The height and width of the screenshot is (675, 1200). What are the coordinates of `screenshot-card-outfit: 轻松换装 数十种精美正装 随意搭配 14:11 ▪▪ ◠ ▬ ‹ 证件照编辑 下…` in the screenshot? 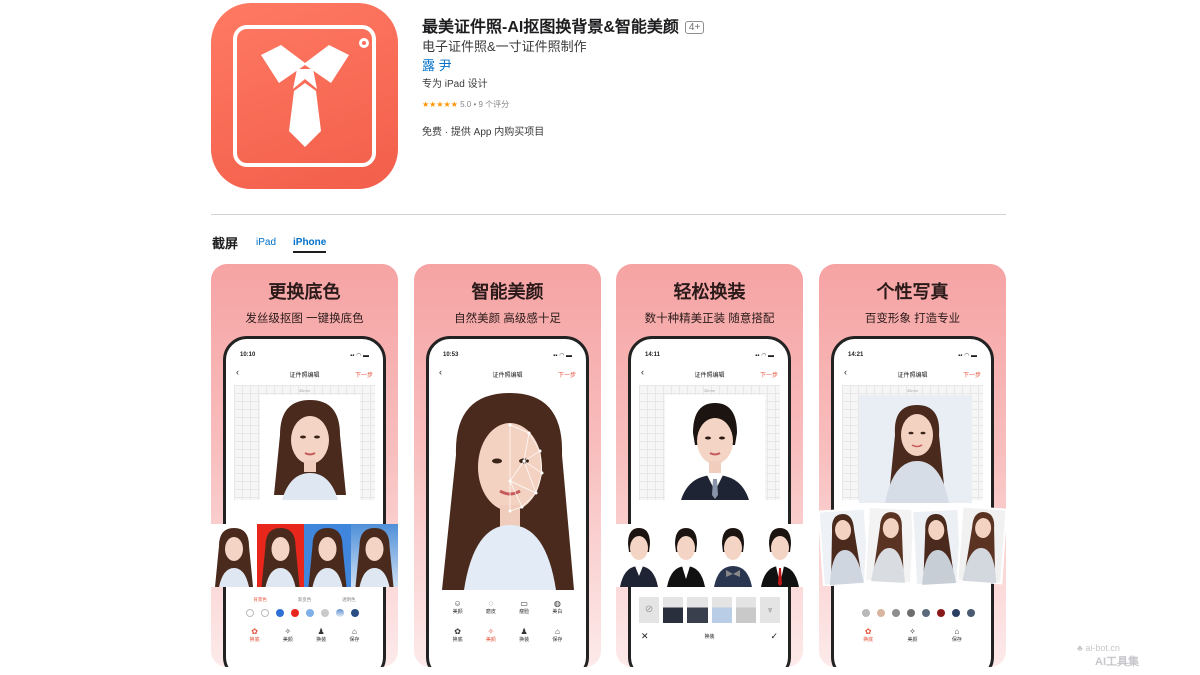 It's located at (709, 465).